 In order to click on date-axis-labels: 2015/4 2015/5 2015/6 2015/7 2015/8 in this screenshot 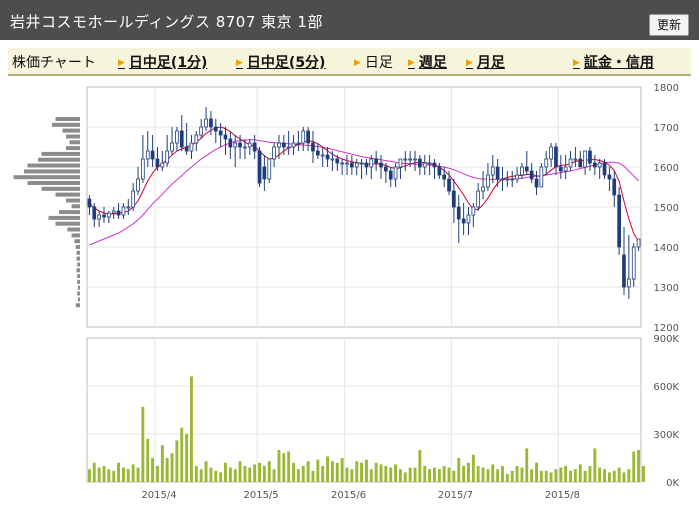, I will do `click(360, 495)`.